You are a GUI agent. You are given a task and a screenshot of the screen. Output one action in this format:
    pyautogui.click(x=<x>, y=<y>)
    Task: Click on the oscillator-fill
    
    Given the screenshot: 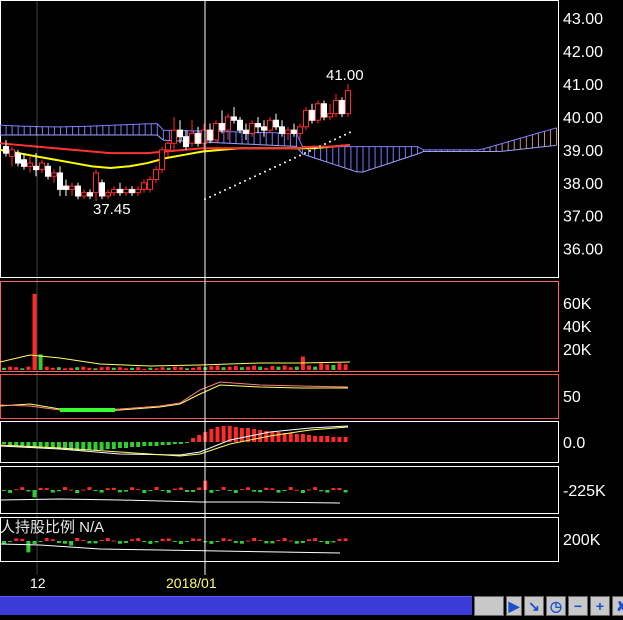 What is the action you would take?
    pyautogui.click(x=87, y=410)
    